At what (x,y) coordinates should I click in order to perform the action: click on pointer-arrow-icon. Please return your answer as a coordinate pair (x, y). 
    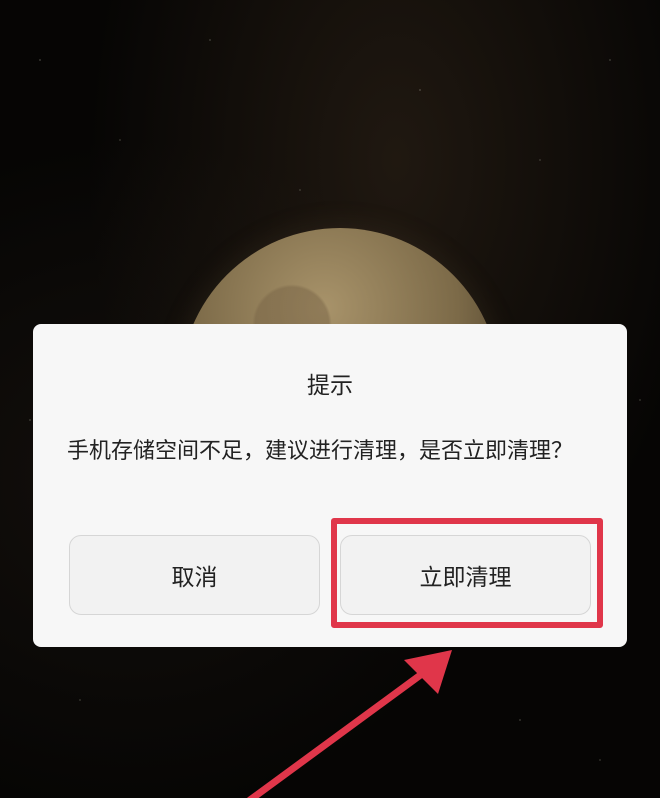
    Looking at the image, I should click on (349, 724).